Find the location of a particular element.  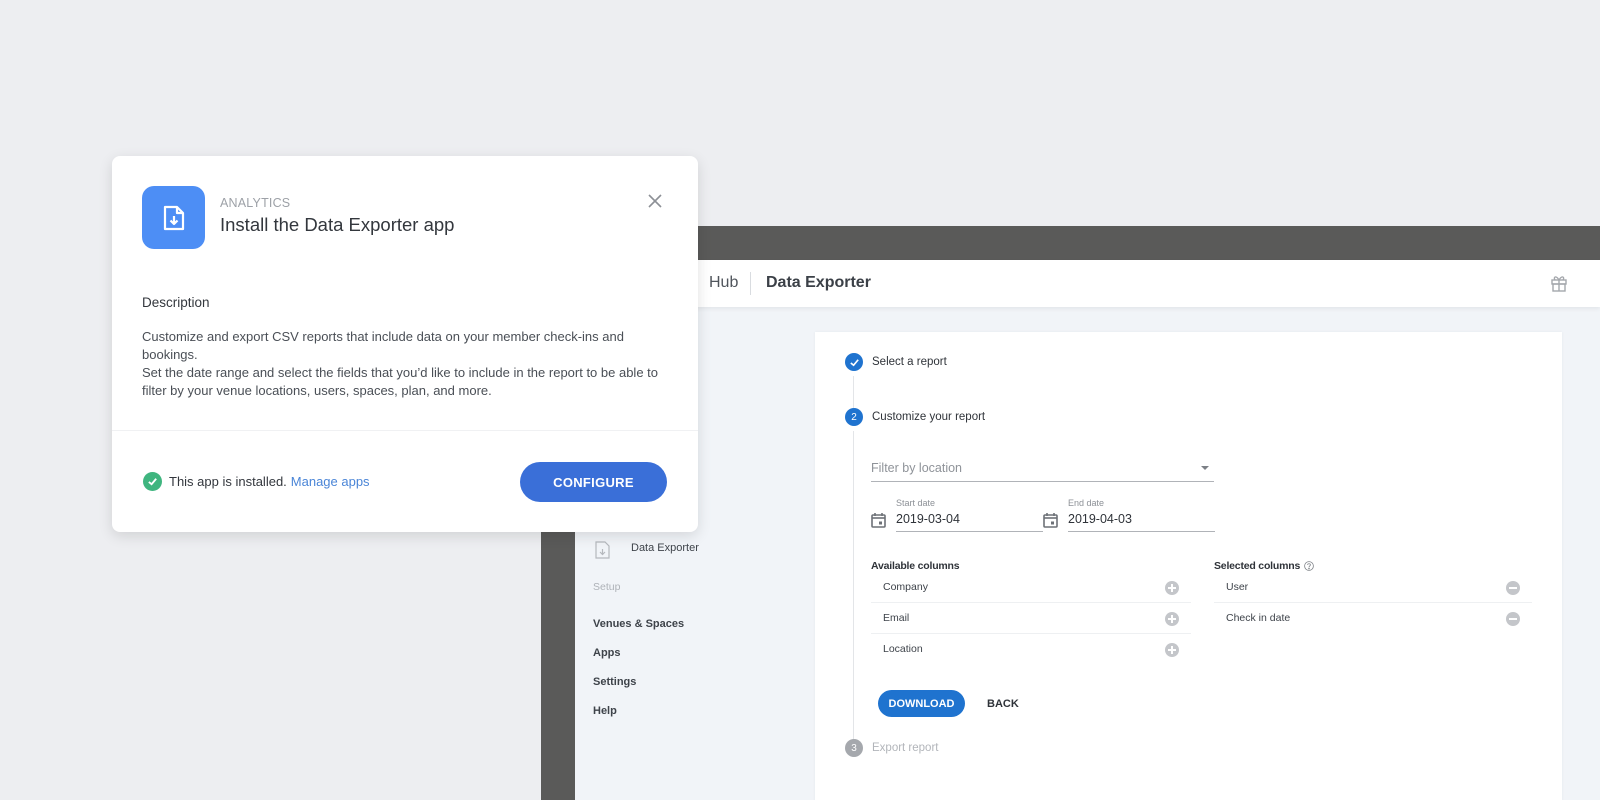

selected-columns-title: Selected columns is located at coordinates (1264, 566).